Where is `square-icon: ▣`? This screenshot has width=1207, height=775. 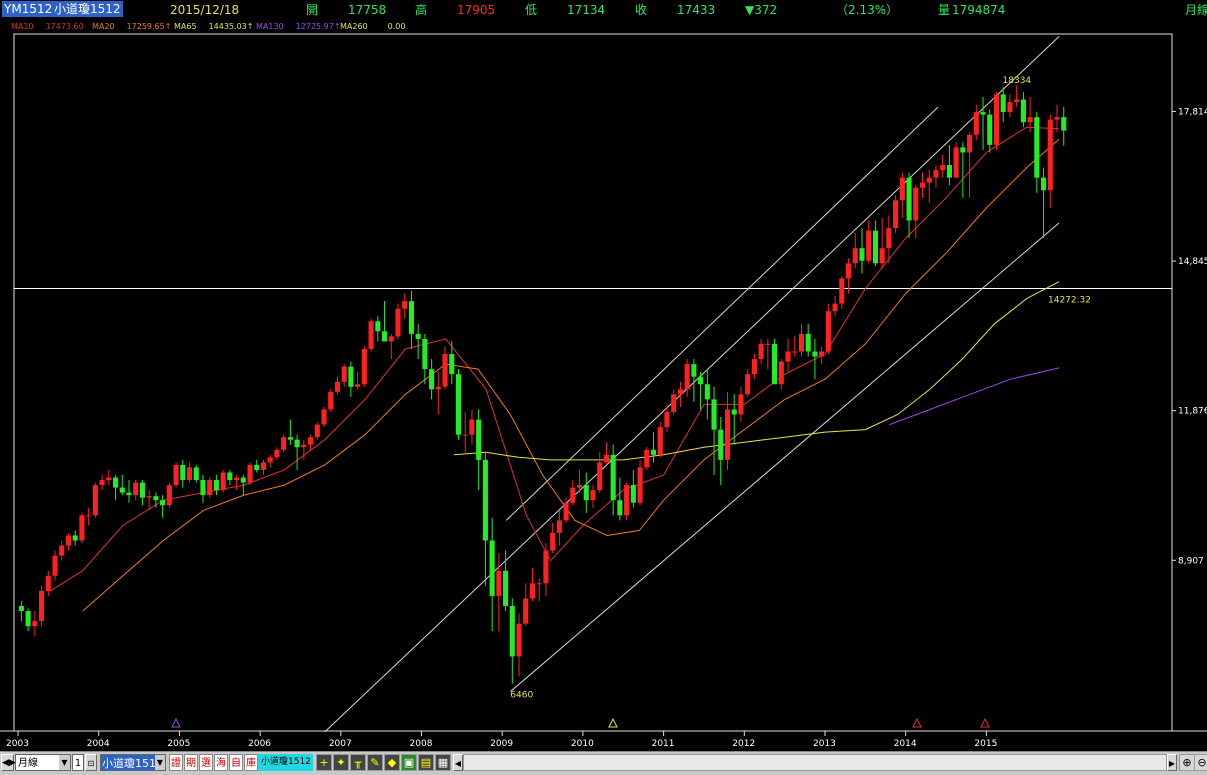
square-icon: ▣ is located at coordinates (409, 762).